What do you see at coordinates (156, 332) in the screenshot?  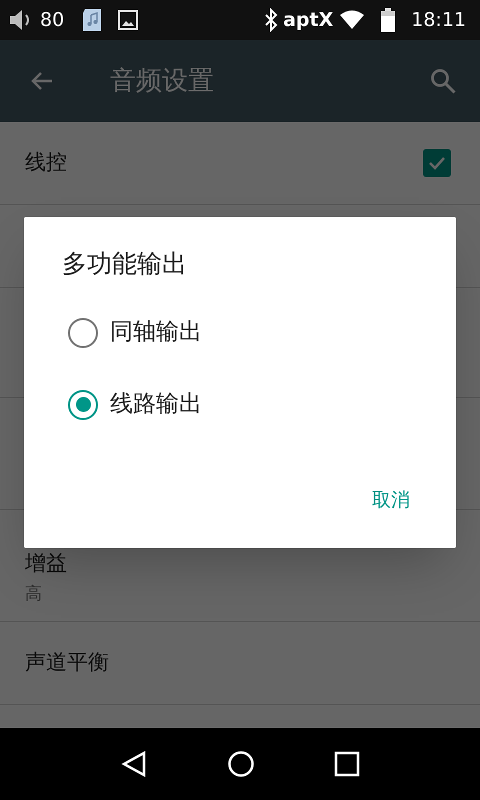 I see `option-label: 同轴输出` at bounding box center [156, 332].